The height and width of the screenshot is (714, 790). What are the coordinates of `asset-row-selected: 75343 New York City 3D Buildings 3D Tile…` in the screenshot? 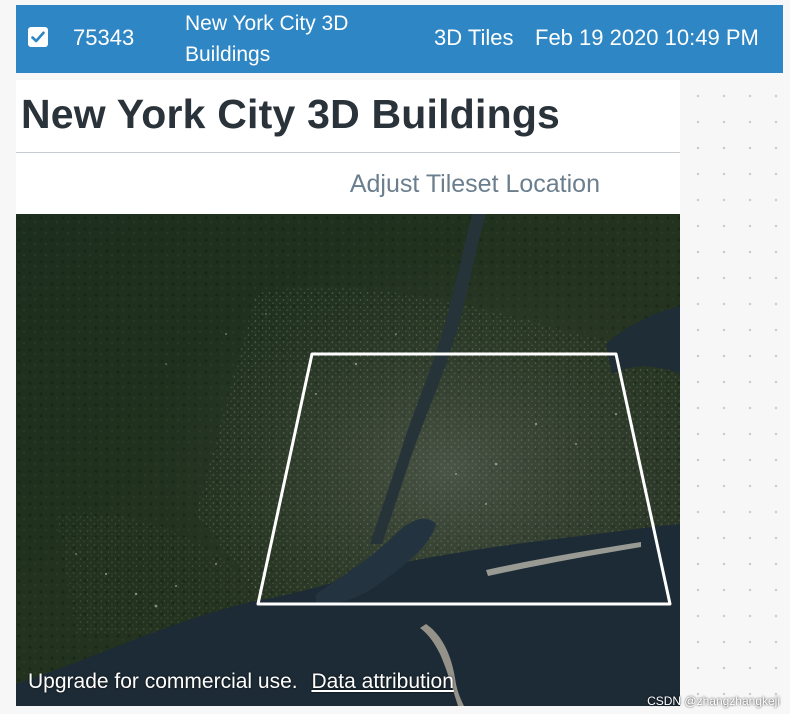 It's located at (399, 39).